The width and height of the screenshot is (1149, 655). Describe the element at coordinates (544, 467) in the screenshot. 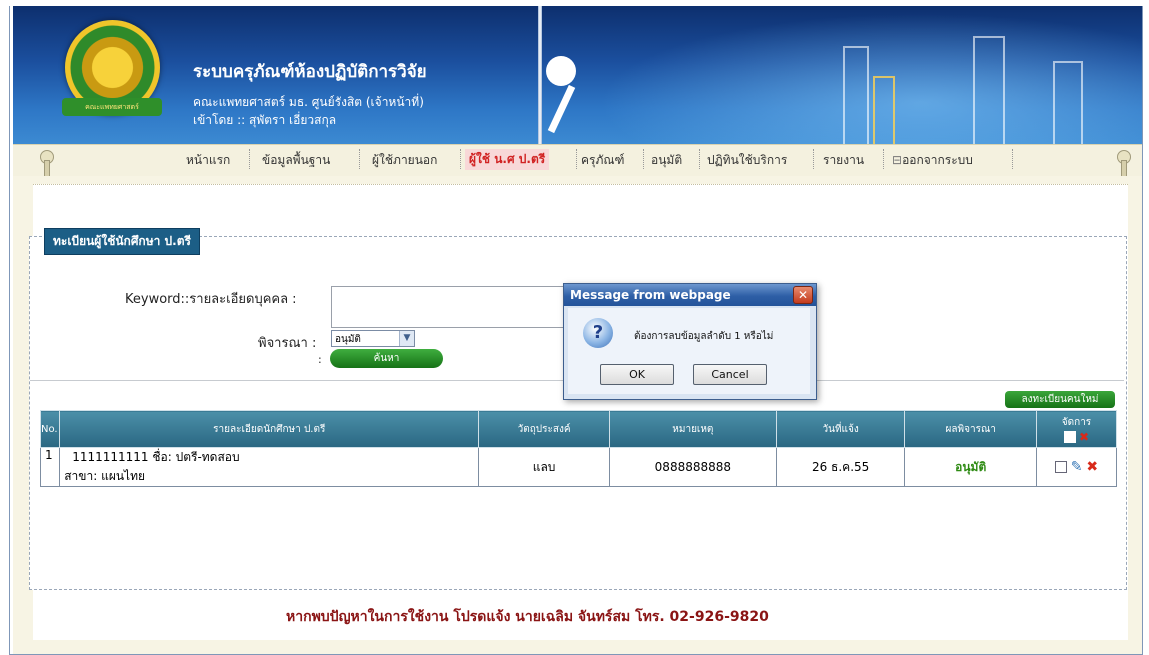

I see `cell-purpose: แลบ` at that location.